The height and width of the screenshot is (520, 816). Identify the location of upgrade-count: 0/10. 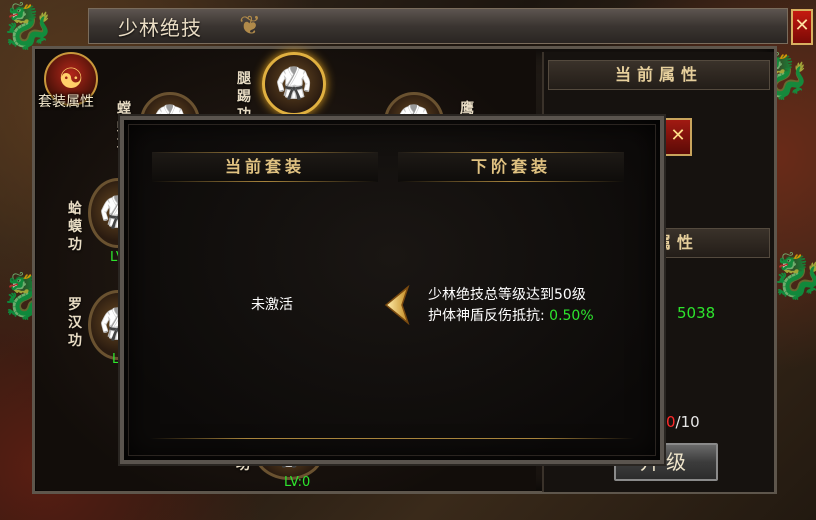
(683, 422).